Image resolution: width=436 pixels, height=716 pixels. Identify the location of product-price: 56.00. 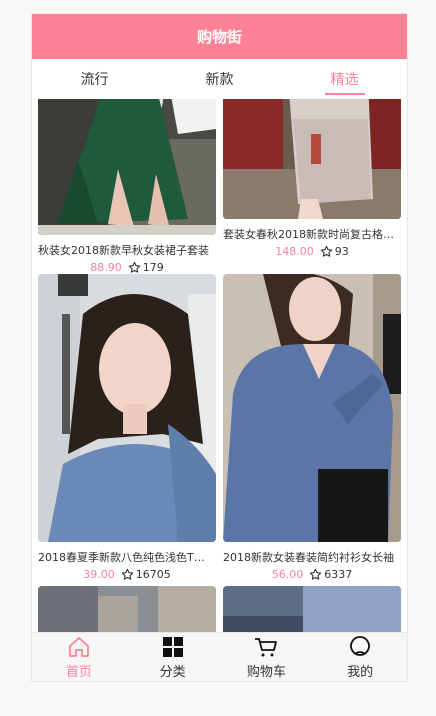
(287, 574).